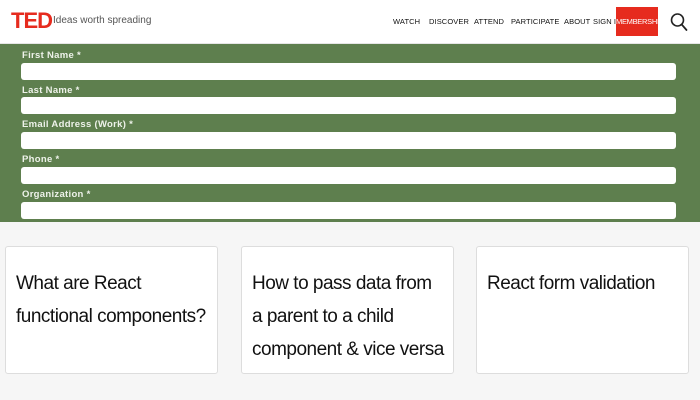  I want to click on nav-participate: PARTICIPATE, so click(535, 21).